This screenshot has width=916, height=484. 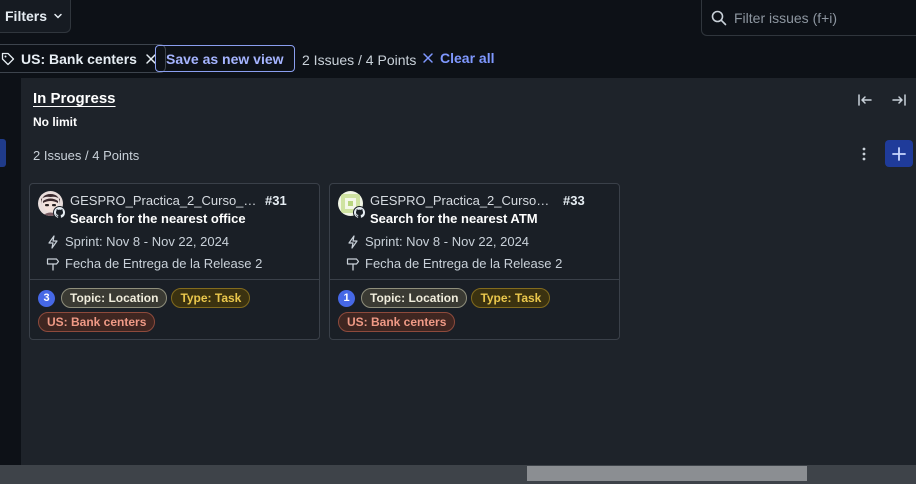 I want to click on card-title: Search for the nearest ATM, so click(x=454, y=218).